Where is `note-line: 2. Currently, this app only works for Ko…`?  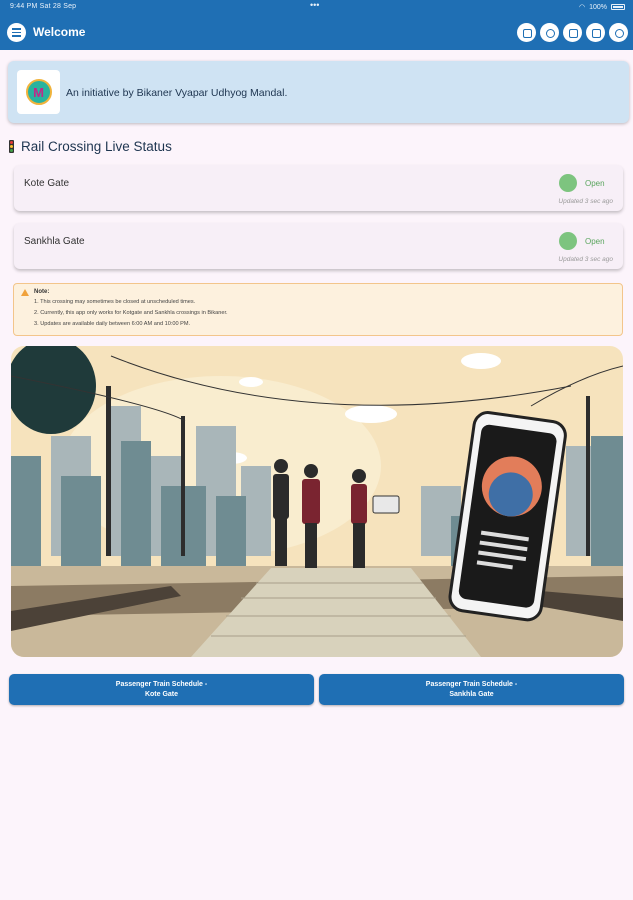 note-line: 2. Currently, this app only works for Ko… is located at coordinates (131, 313).